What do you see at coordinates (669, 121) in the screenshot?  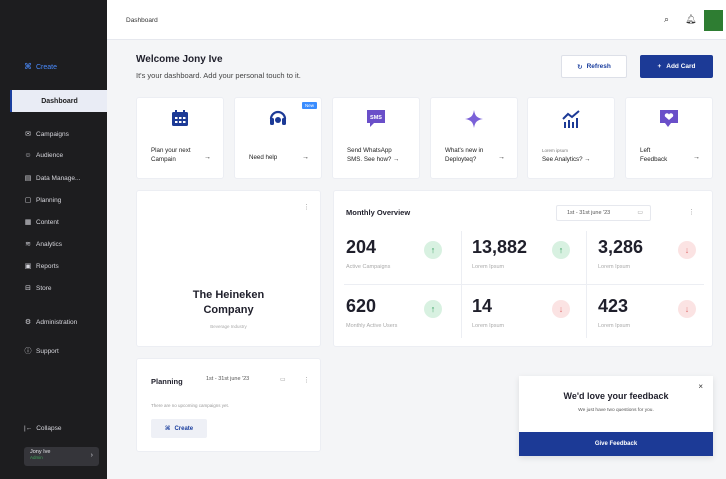 I see `feedback-icon` at bounding box center [669, 121].